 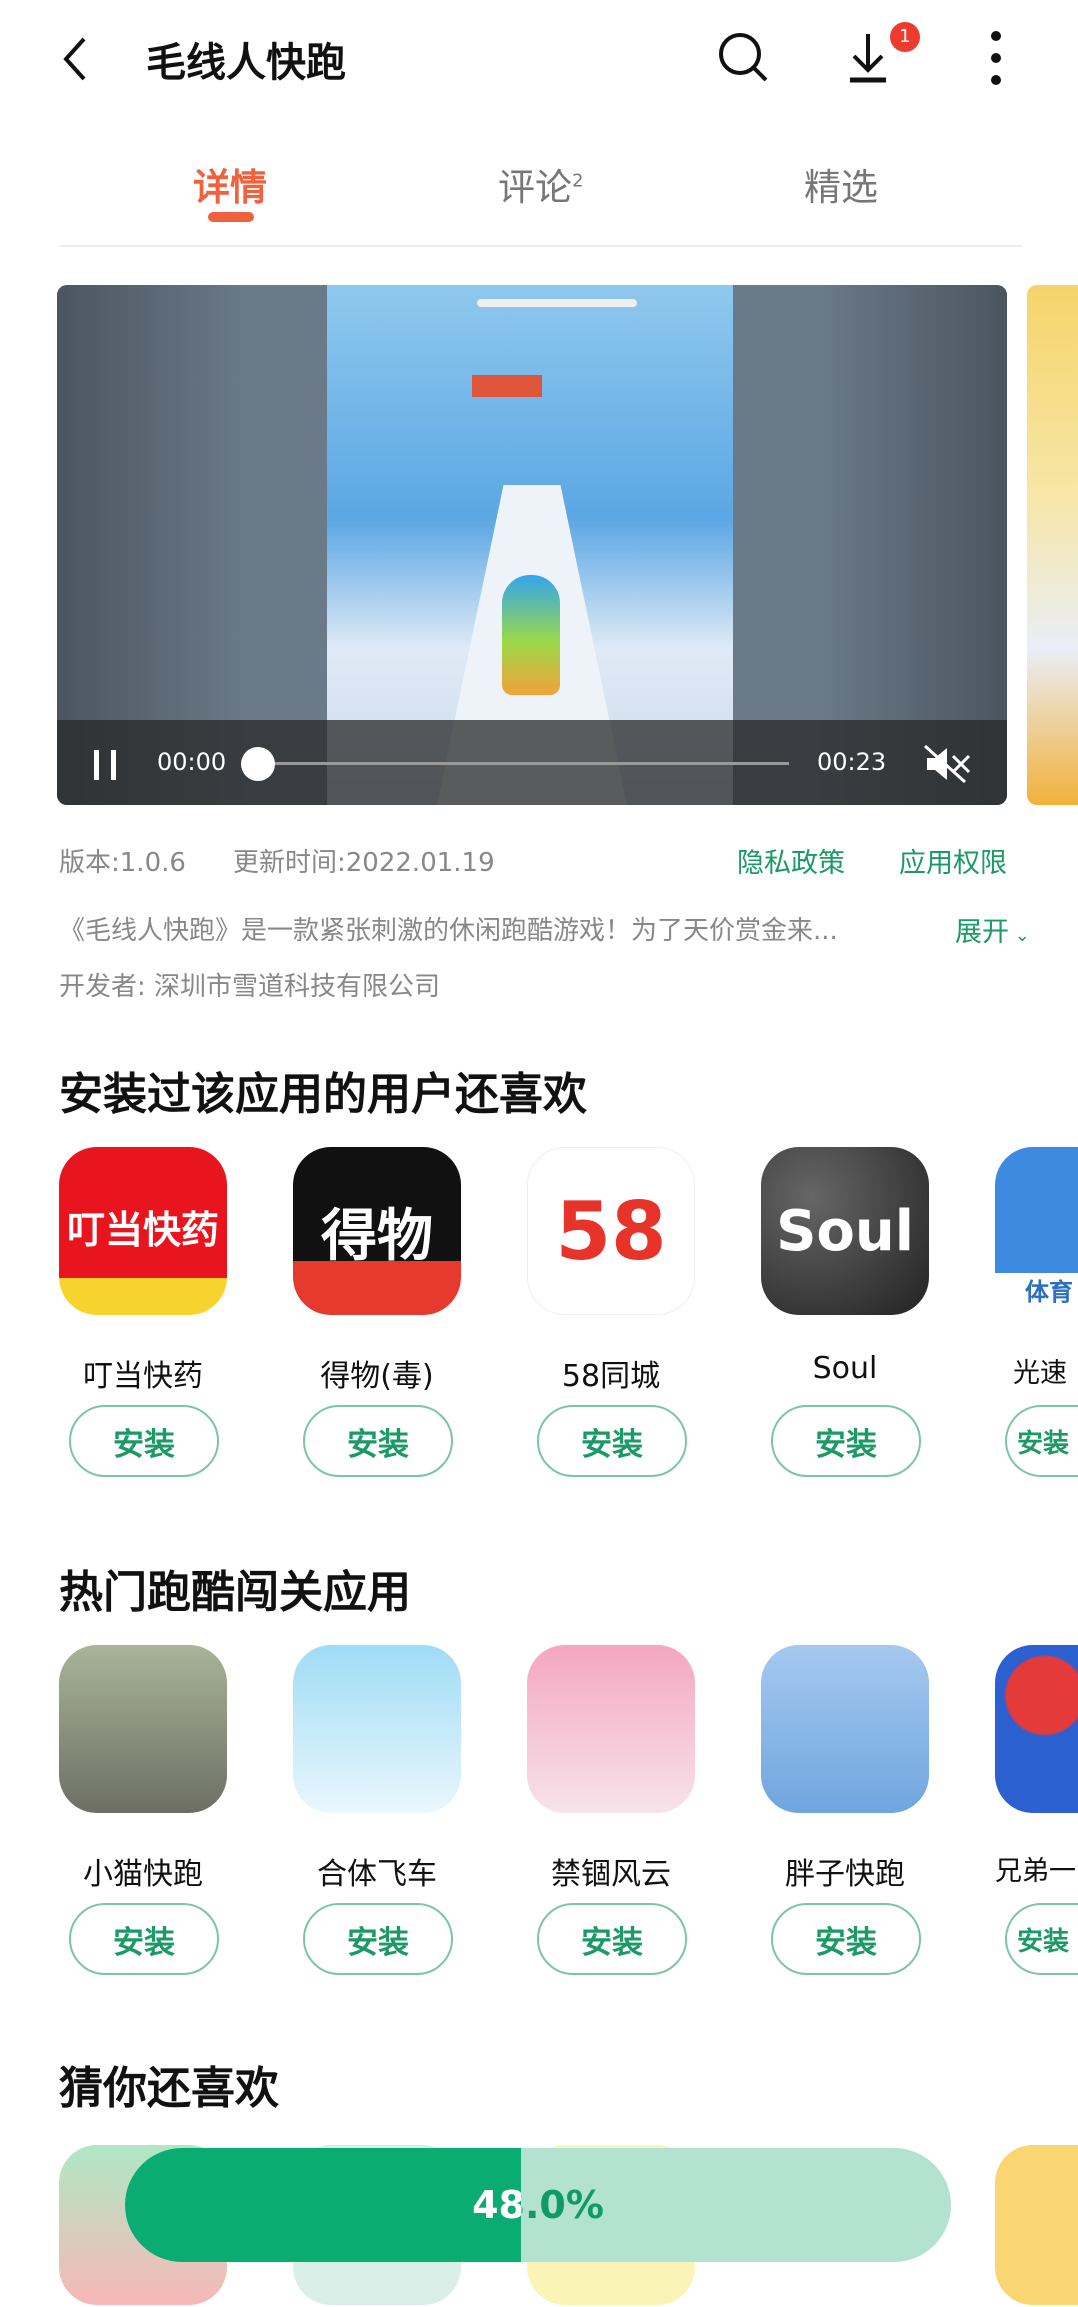 I want to click on privacy-policy-link: 隐私政策, so click(x=791, y=860).